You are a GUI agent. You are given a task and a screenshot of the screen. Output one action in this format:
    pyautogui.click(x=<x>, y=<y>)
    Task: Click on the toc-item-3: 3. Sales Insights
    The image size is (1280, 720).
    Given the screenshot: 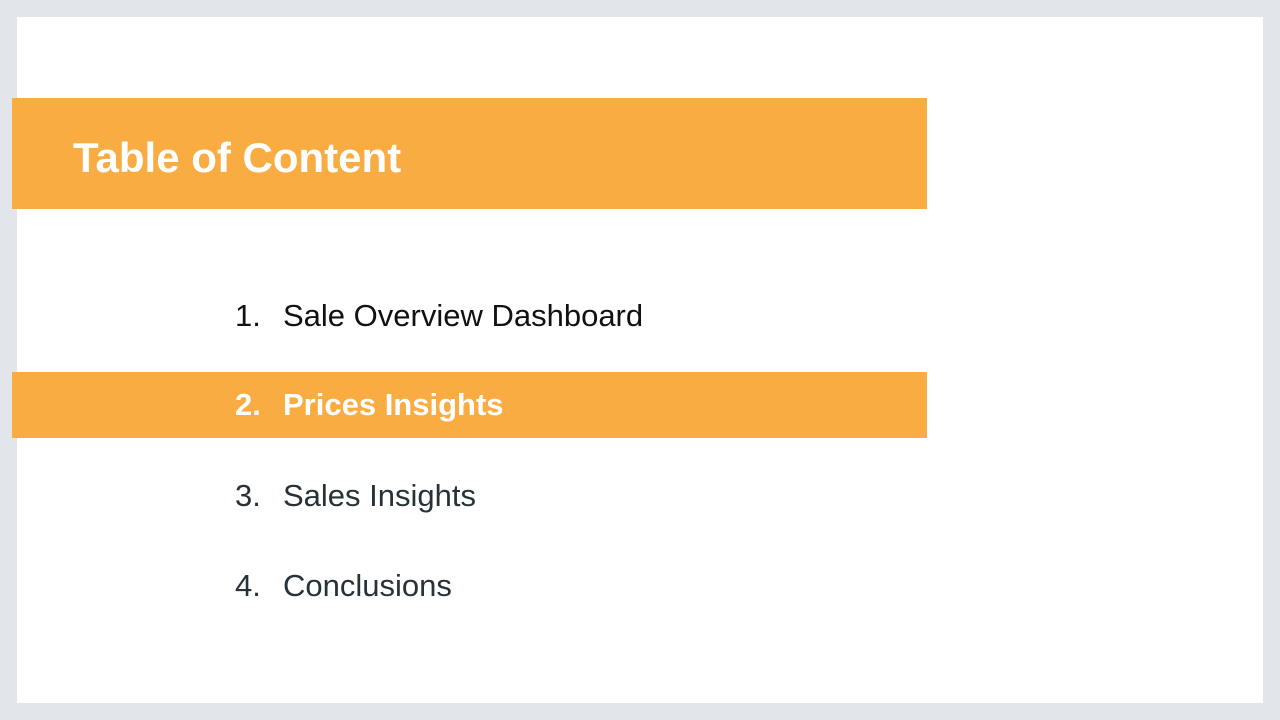 What is the action you would take?
    pyautogui.click(x=463, y=496)
    